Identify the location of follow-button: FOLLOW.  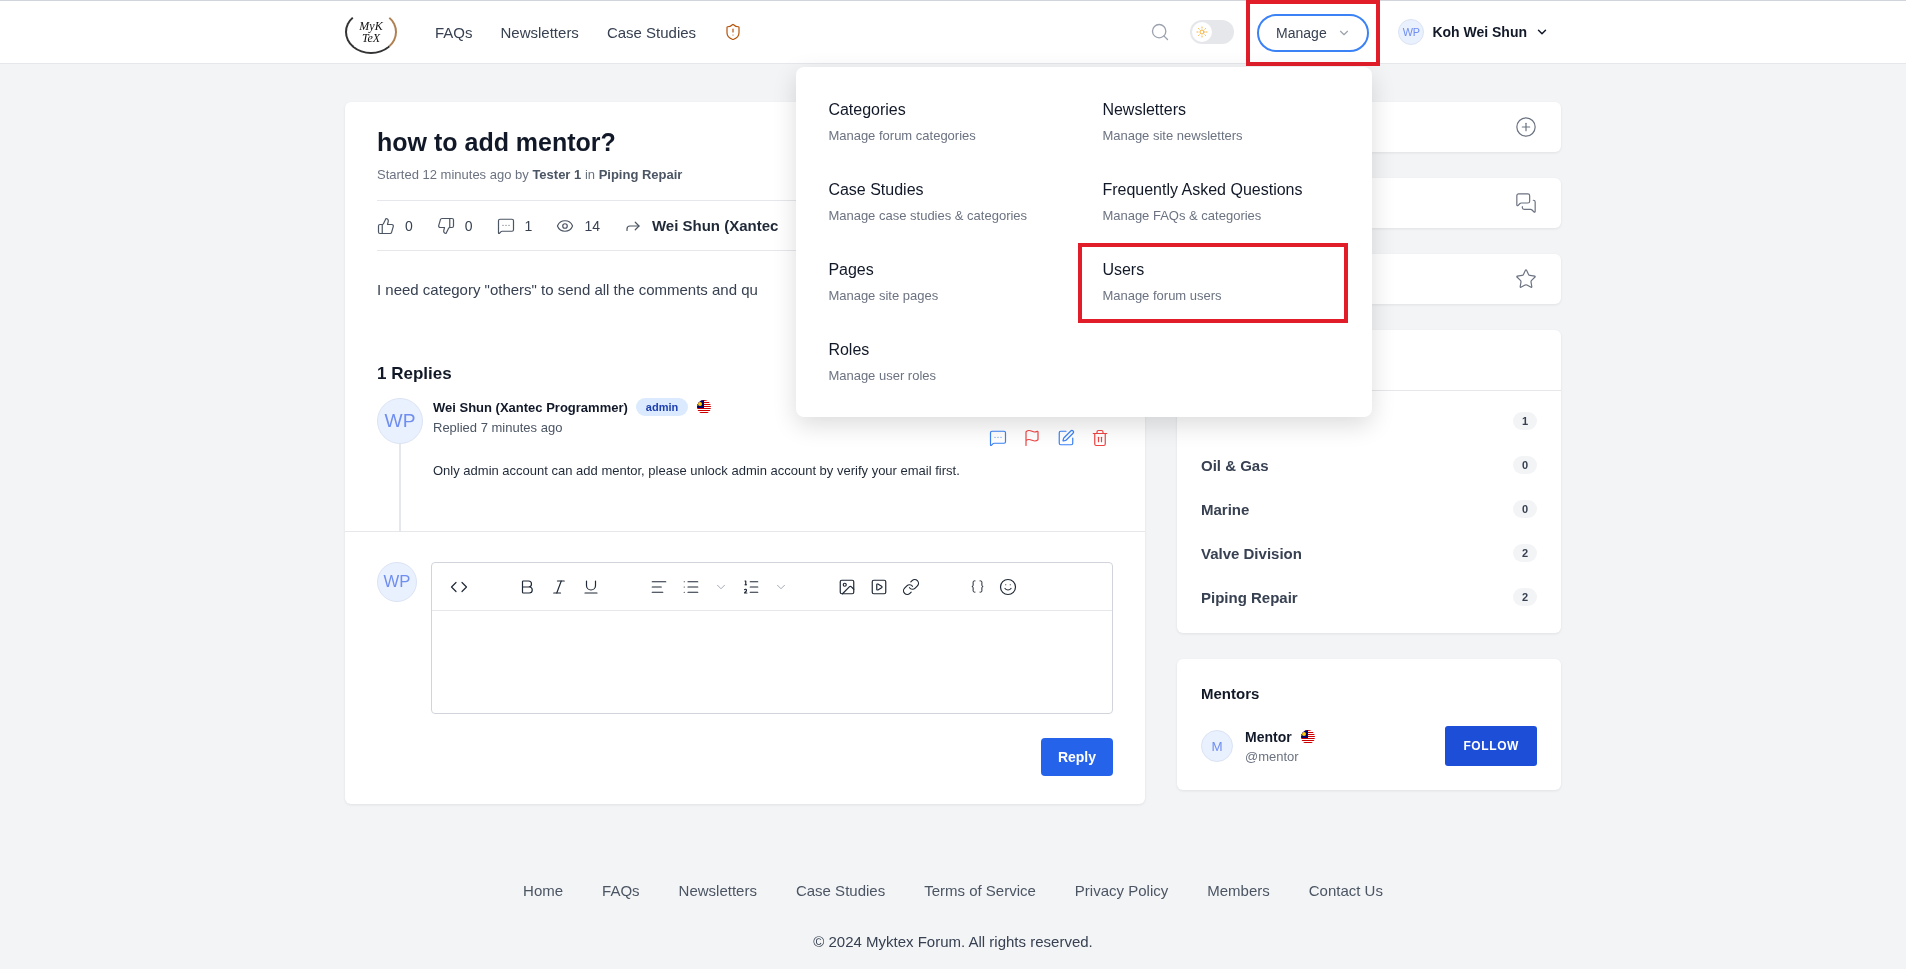
(1491, 746).